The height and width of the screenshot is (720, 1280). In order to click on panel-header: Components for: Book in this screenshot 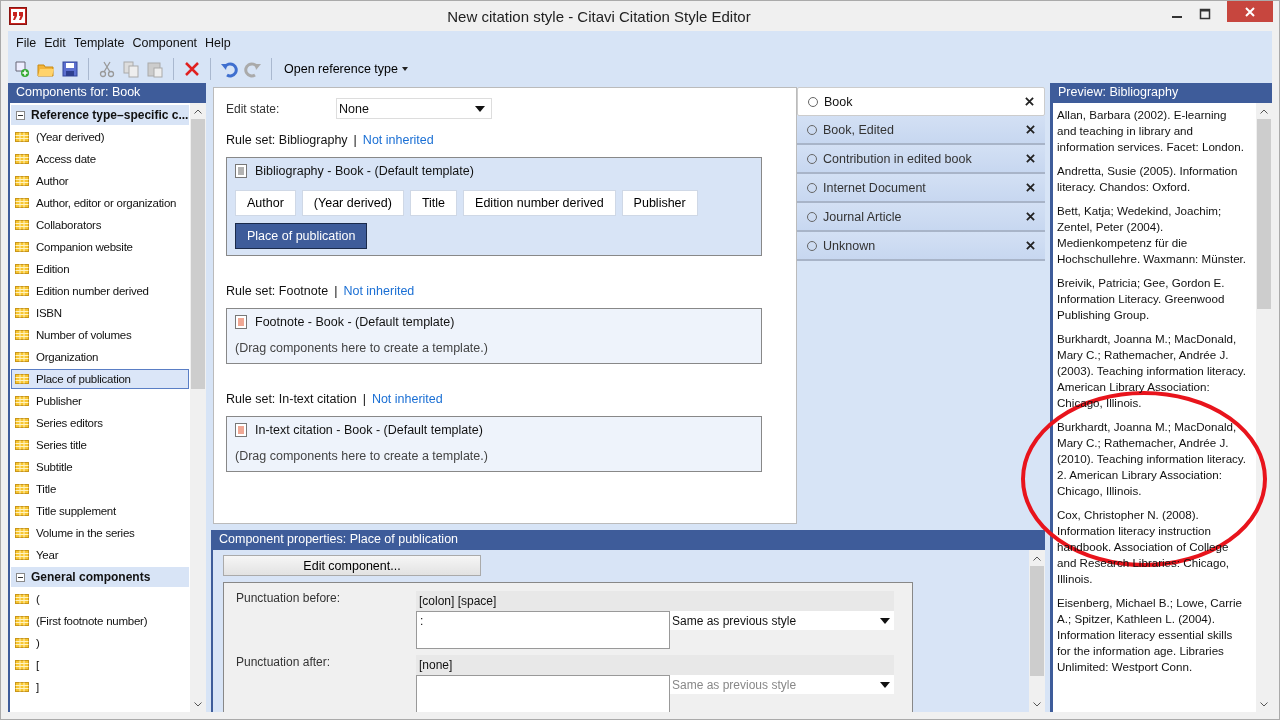, I will do `click(78, 92)`.